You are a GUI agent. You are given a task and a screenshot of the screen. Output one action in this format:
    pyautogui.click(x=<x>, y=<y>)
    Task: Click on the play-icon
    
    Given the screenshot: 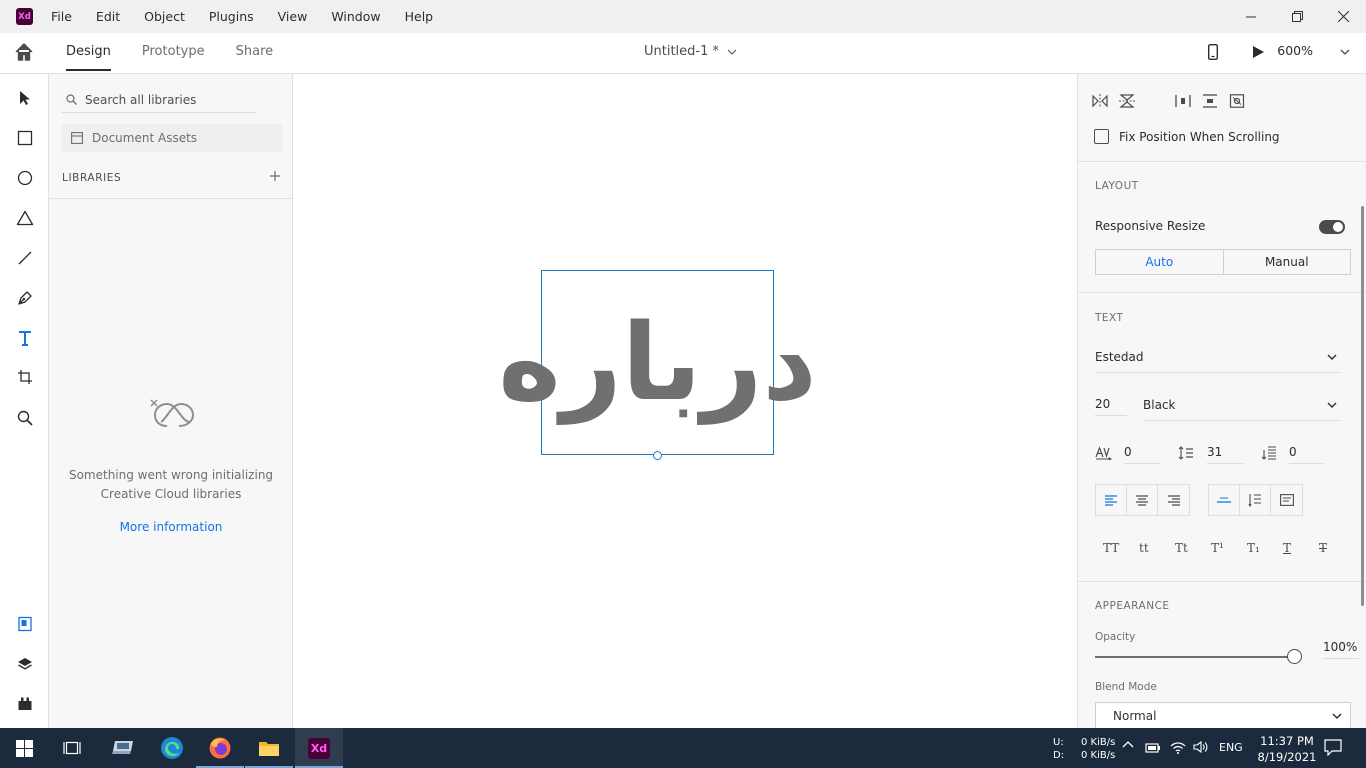 What is the action you would take?
    pyautogui.click(x=1258, y=52)
    